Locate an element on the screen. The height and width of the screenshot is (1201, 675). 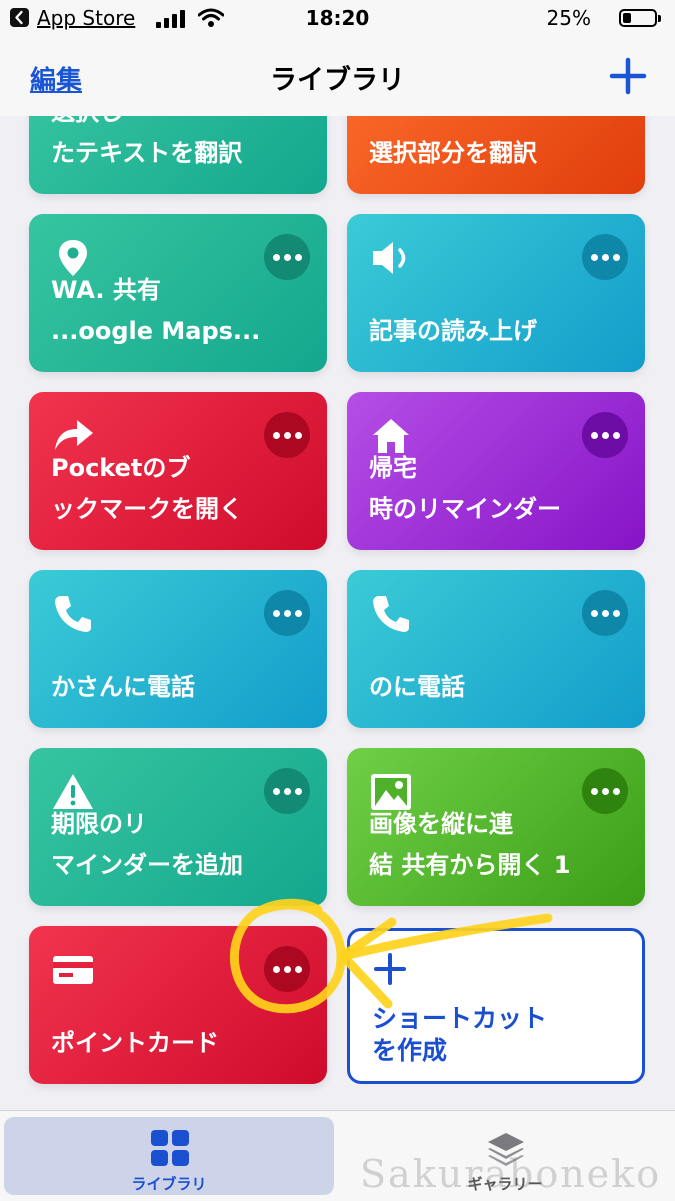
page-title: ライブラリ is located at coordinates (337, 80).